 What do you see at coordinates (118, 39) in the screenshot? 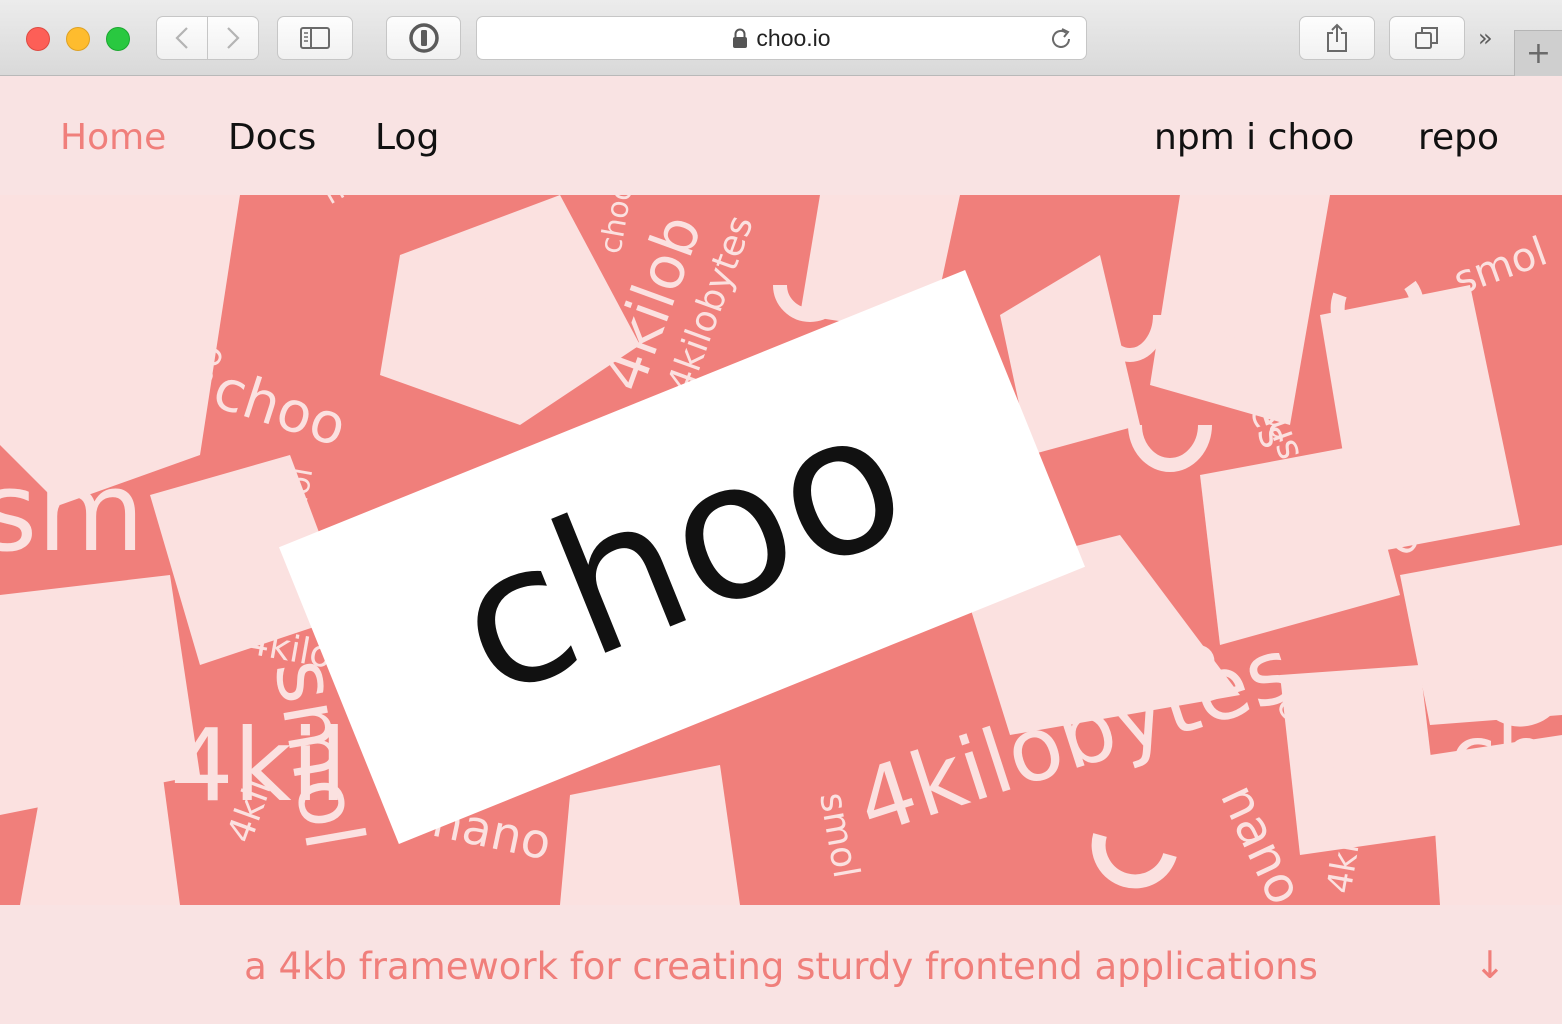
I see `zoom-window-button` at bounding box center [118, 39].